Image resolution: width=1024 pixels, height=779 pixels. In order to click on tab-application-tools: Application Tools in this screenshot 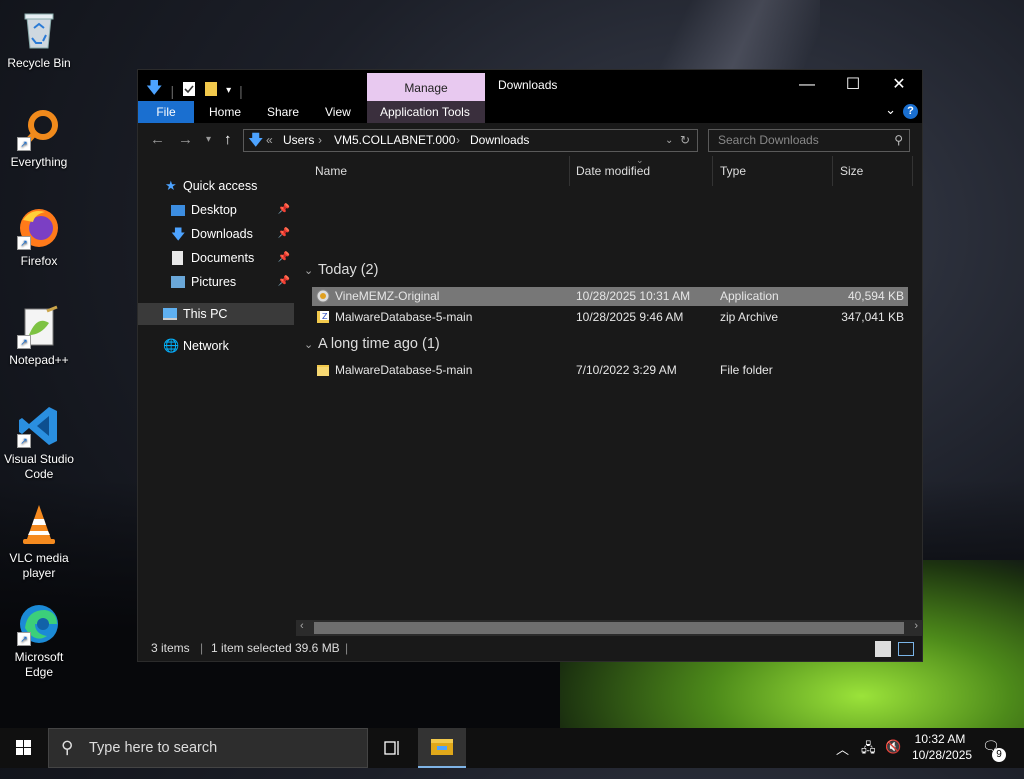, I will do `click(426, 112)`.